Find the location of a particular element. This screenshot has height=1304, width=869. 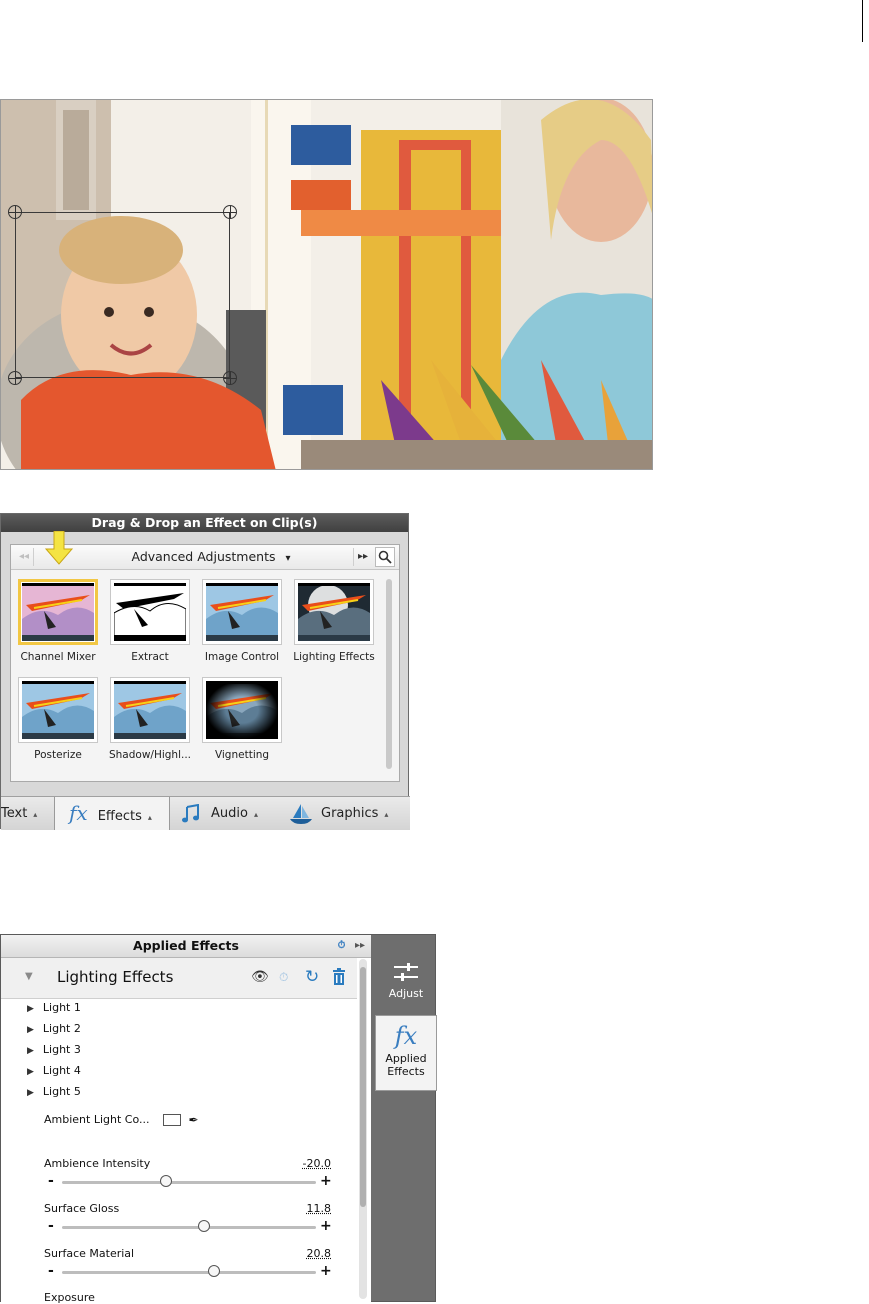

chevron-down-icon: ▾ is located at coordinates (287, 558).